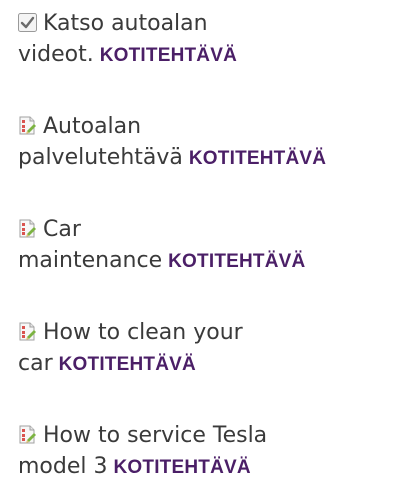 This screenshot has width=401, height=495. Describe the element at coordinates (203, 245) in the screenshot. I see `task-item-car-maintenance: Car maintenance KOTITEHTÄVÄ` at that location.